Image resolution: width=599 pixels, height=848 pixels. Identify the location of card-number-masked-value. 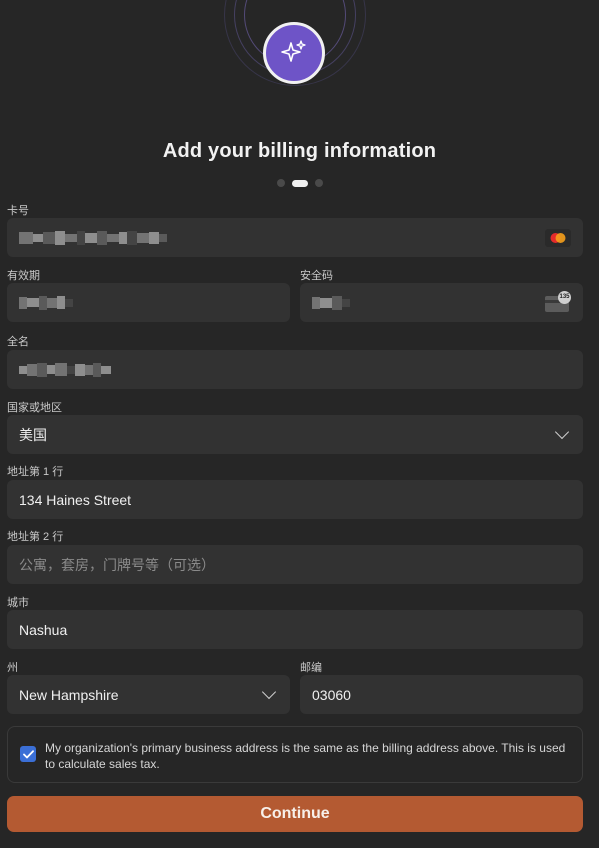
(282, 237).